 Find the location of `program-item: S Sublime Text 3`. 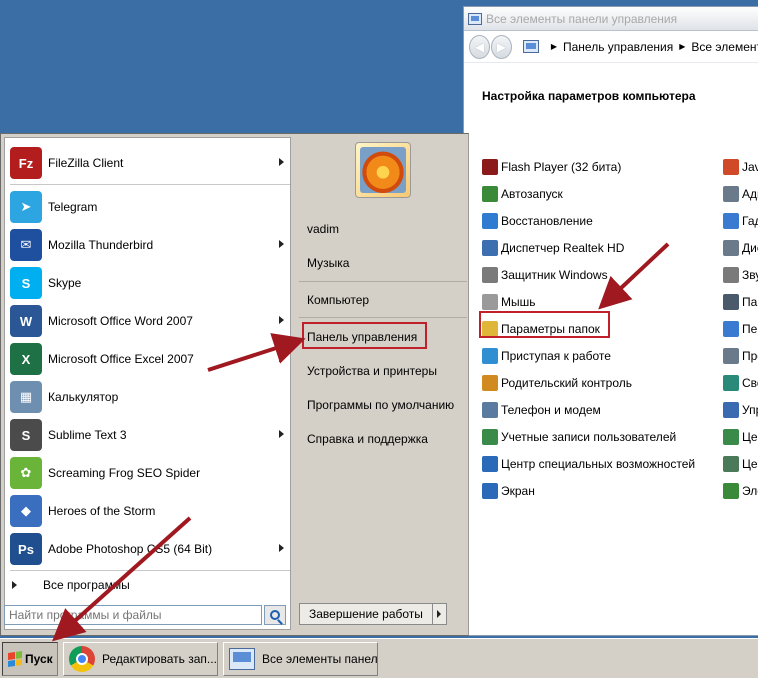

program-item: S Sublime Text 3 is located at coordinates (150, 435).